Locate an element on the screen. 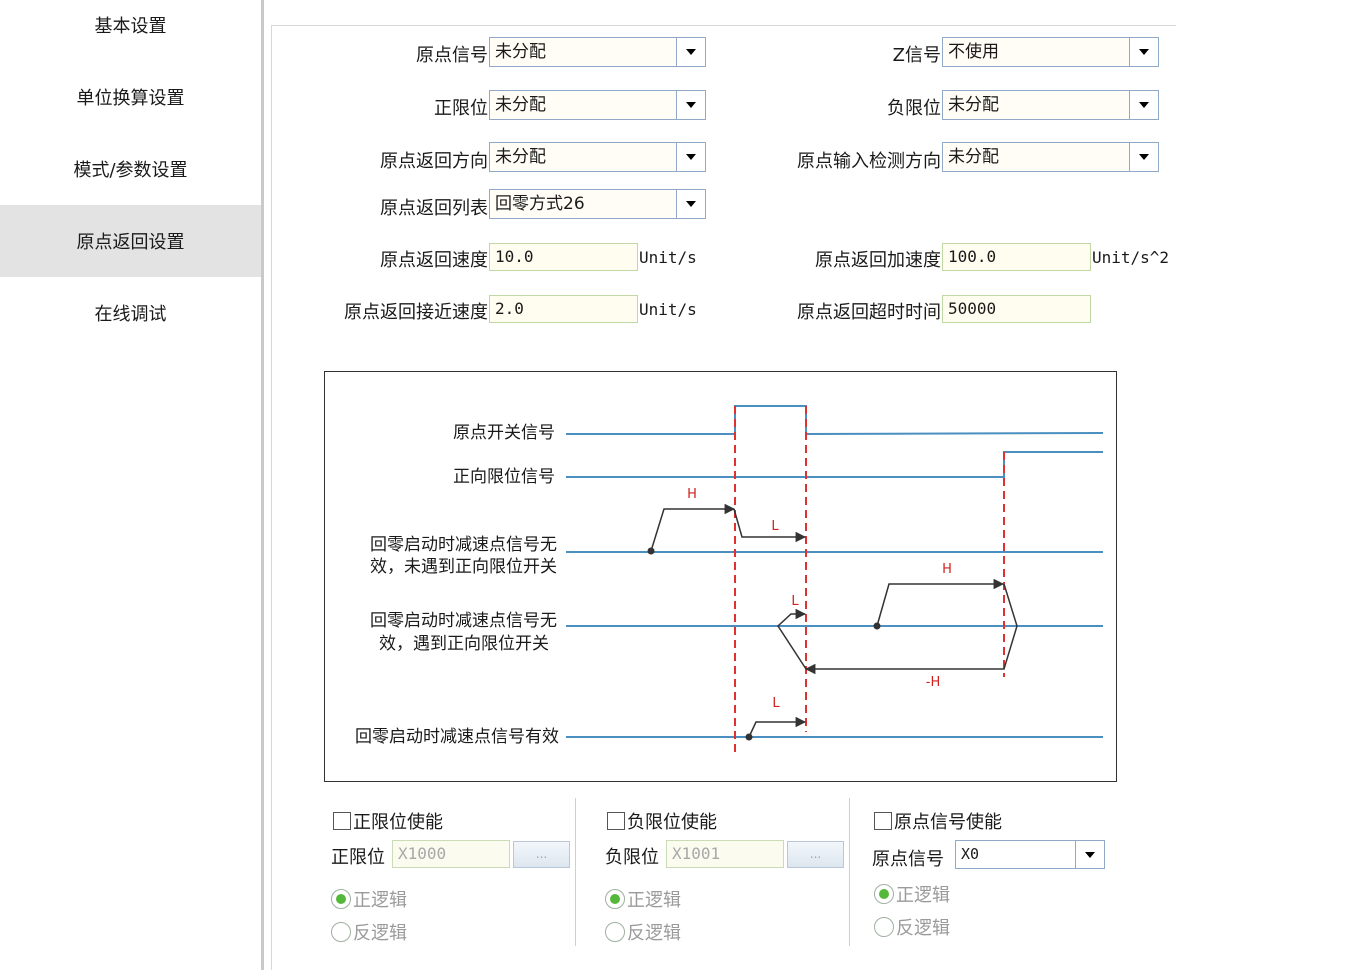 Image resolution: width=1353 pixels, height=970 pixels. pos-limit-waveform is located at coordinates (834, 464).